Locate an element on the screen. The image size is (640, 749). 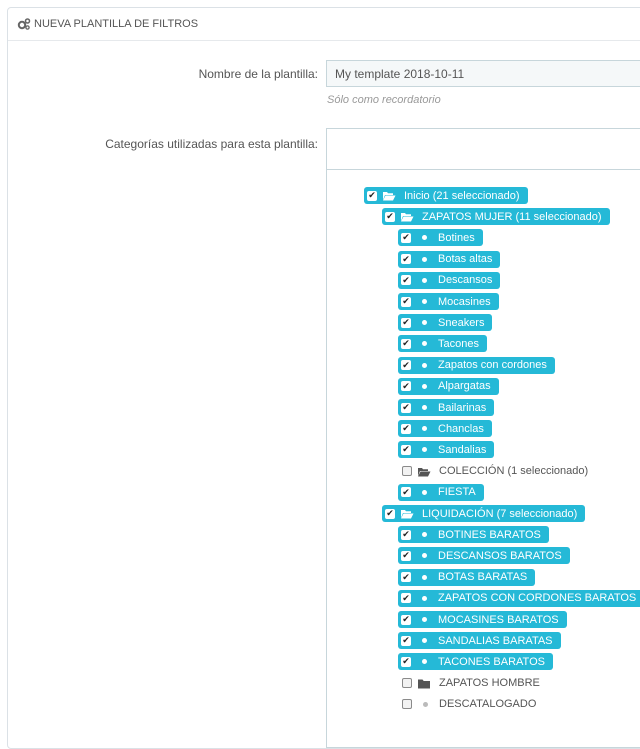
tree-node: ✔ Descansos is located at coordinates (449, 280).